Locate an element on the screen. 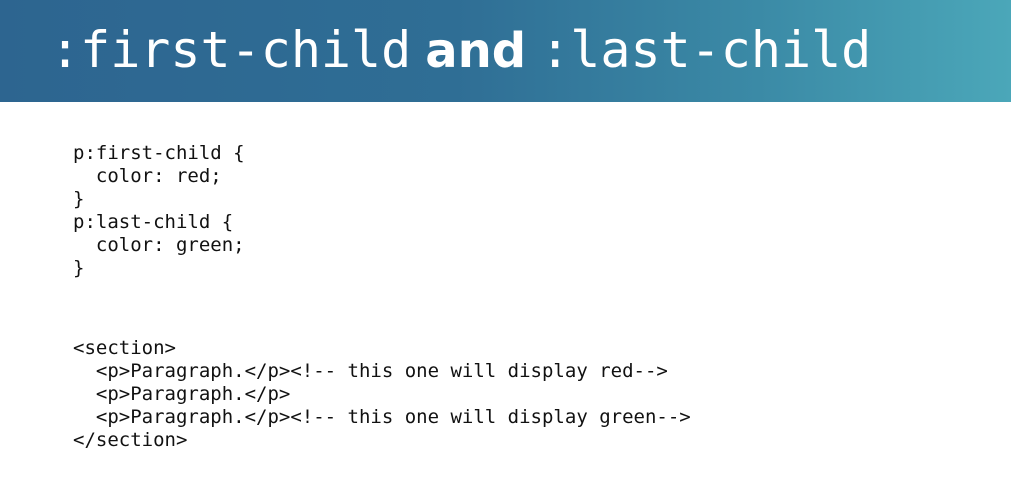 The width and height of the screenshot is (1011, 482). css-line: p:first-child { is located at coordinates (159, 153).